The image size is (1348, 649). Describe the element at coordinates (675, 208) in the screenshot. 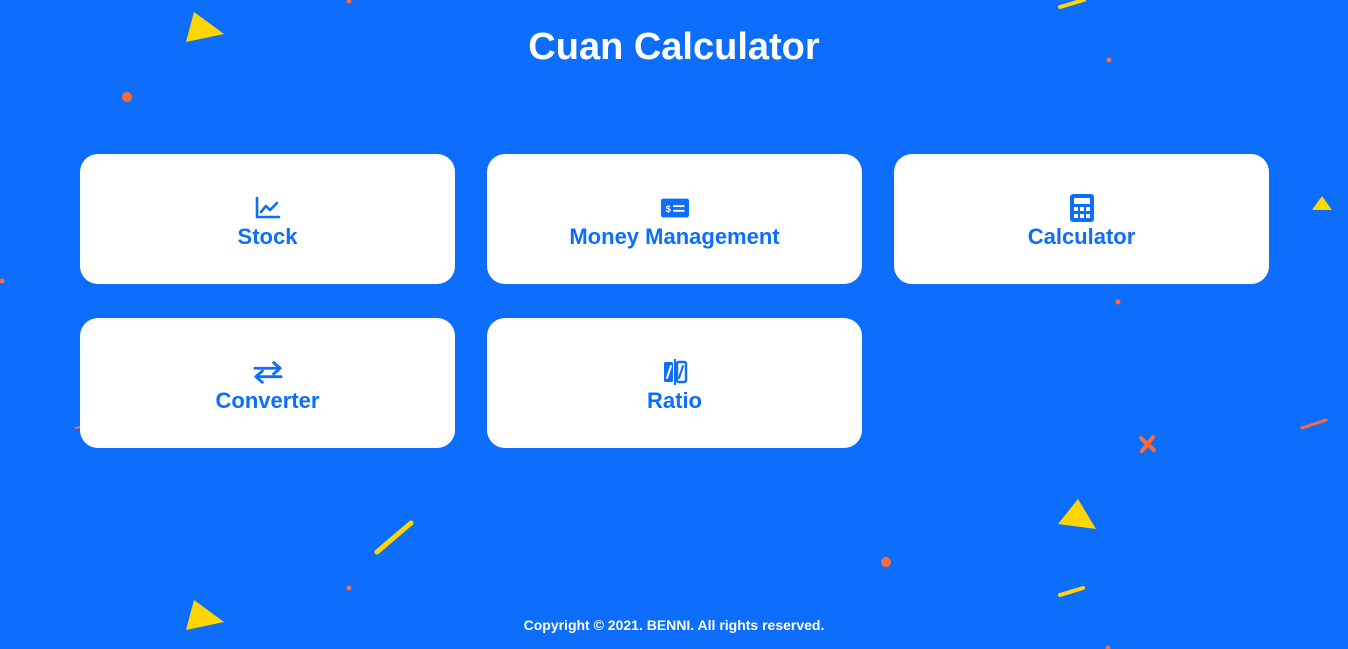

I see `money-check-icon: $` at that location.